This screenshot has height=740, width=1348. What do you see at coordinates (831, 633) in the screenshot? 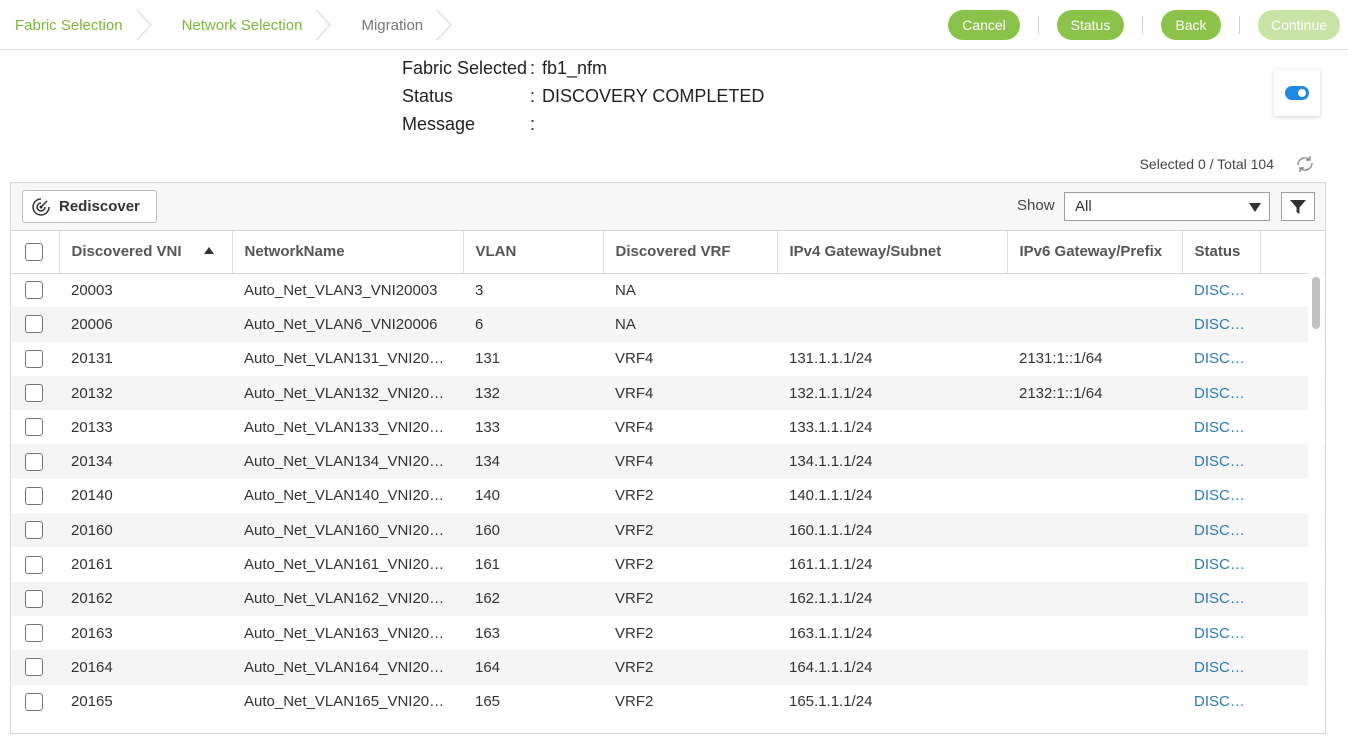
I see `cell-ipv4: 163.1.1.1/24` at bounding box center [831, 633].